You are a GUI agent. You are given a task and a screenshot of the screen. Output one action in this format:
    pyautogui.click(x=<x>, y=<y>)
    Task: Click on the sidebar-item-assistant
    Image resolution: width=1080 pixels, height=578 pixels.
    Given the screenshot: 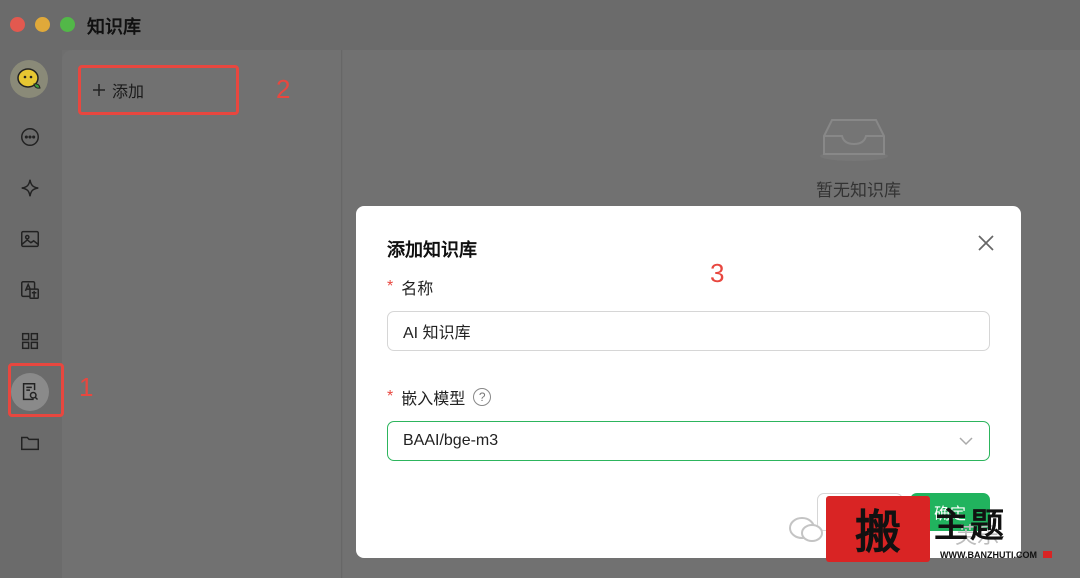 What is the action you would take?
    pyautogui.click(x=30, y=188)
    